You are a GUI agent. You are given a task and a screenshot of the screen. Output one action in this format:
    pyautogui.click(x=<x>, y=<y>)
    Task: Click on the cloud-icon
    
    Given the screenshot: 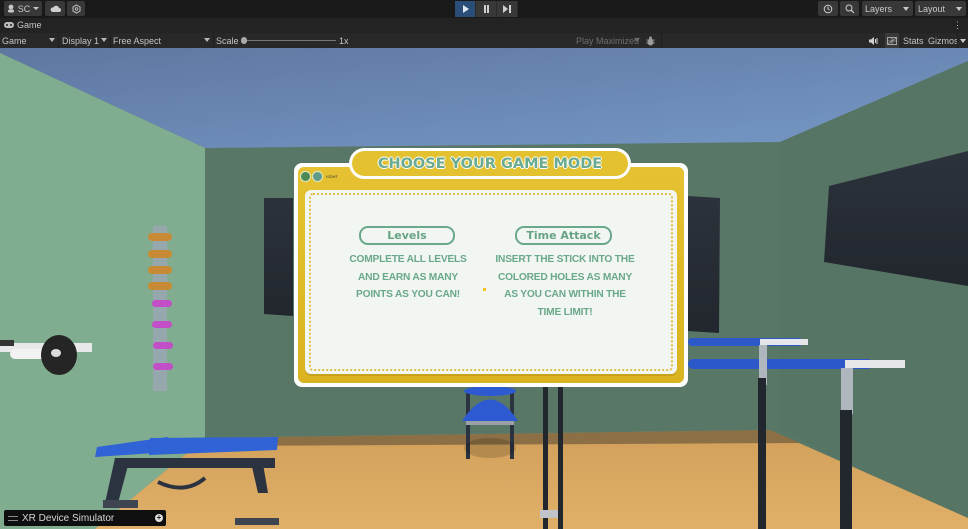 What is the action you would take?
    pyautogui.click(x=55, y=8)
    